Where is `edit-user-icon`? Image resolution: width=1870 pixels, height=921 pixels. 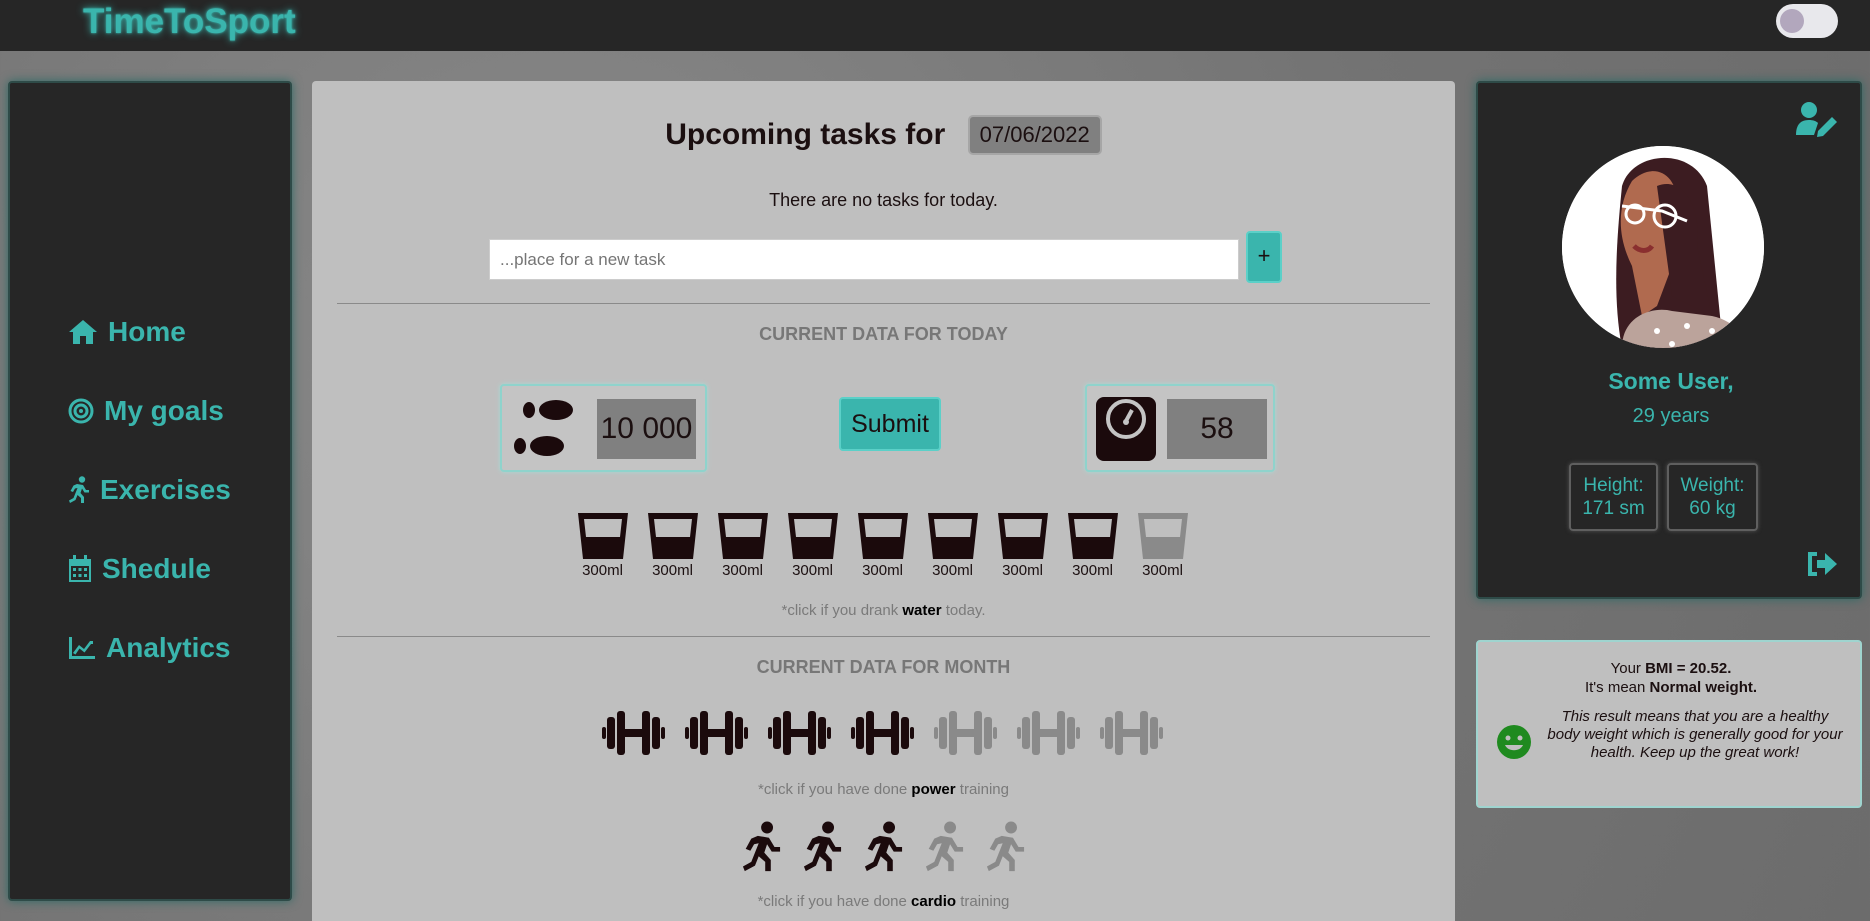 edit-user-icon is located at coordinates (1817, 119).